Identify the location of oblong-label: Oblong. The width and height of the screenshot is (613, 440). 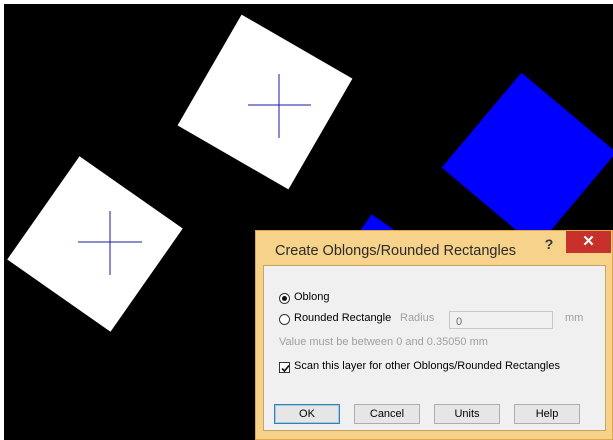
(311, 297).